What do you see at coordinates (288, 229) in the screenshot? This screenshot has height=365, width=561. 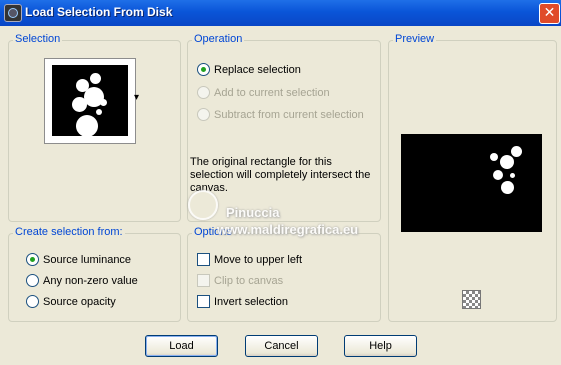 I see `watermark-site: www.maldiregrafica.eu` at bounding box center [288, 229].